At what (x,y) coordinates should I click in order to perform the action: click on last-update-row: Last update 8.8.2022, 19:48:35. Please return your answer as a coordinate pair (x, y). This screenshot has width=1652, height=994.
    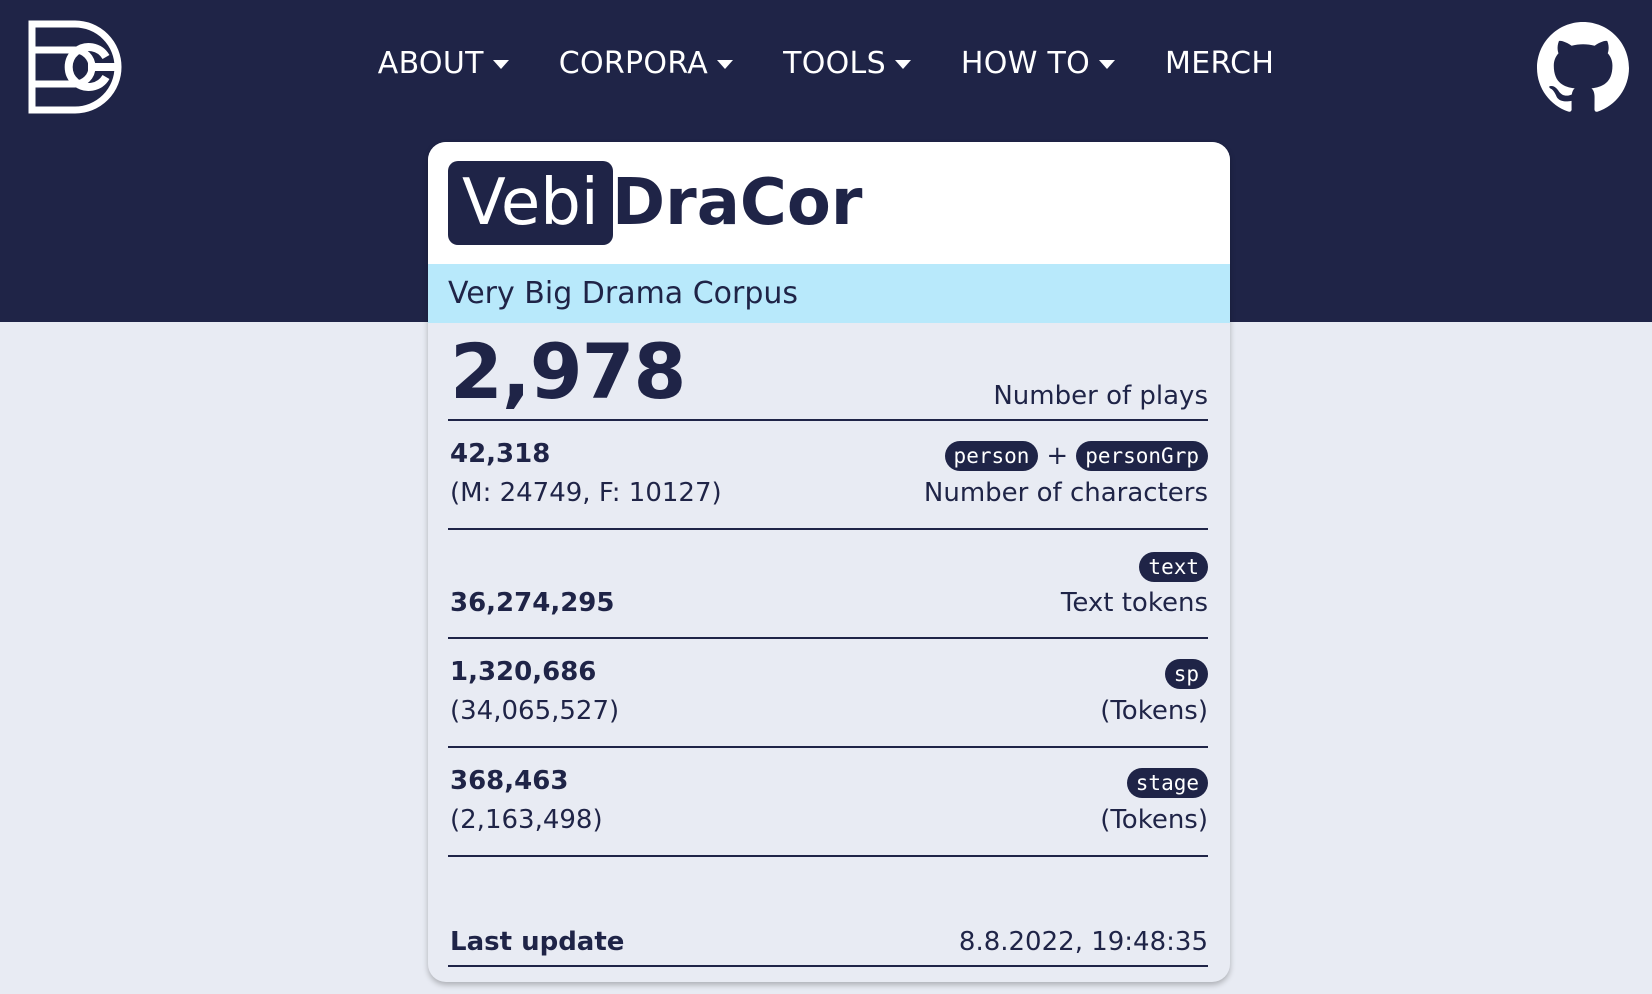
    Looking at the image, I should click on (828, 912).